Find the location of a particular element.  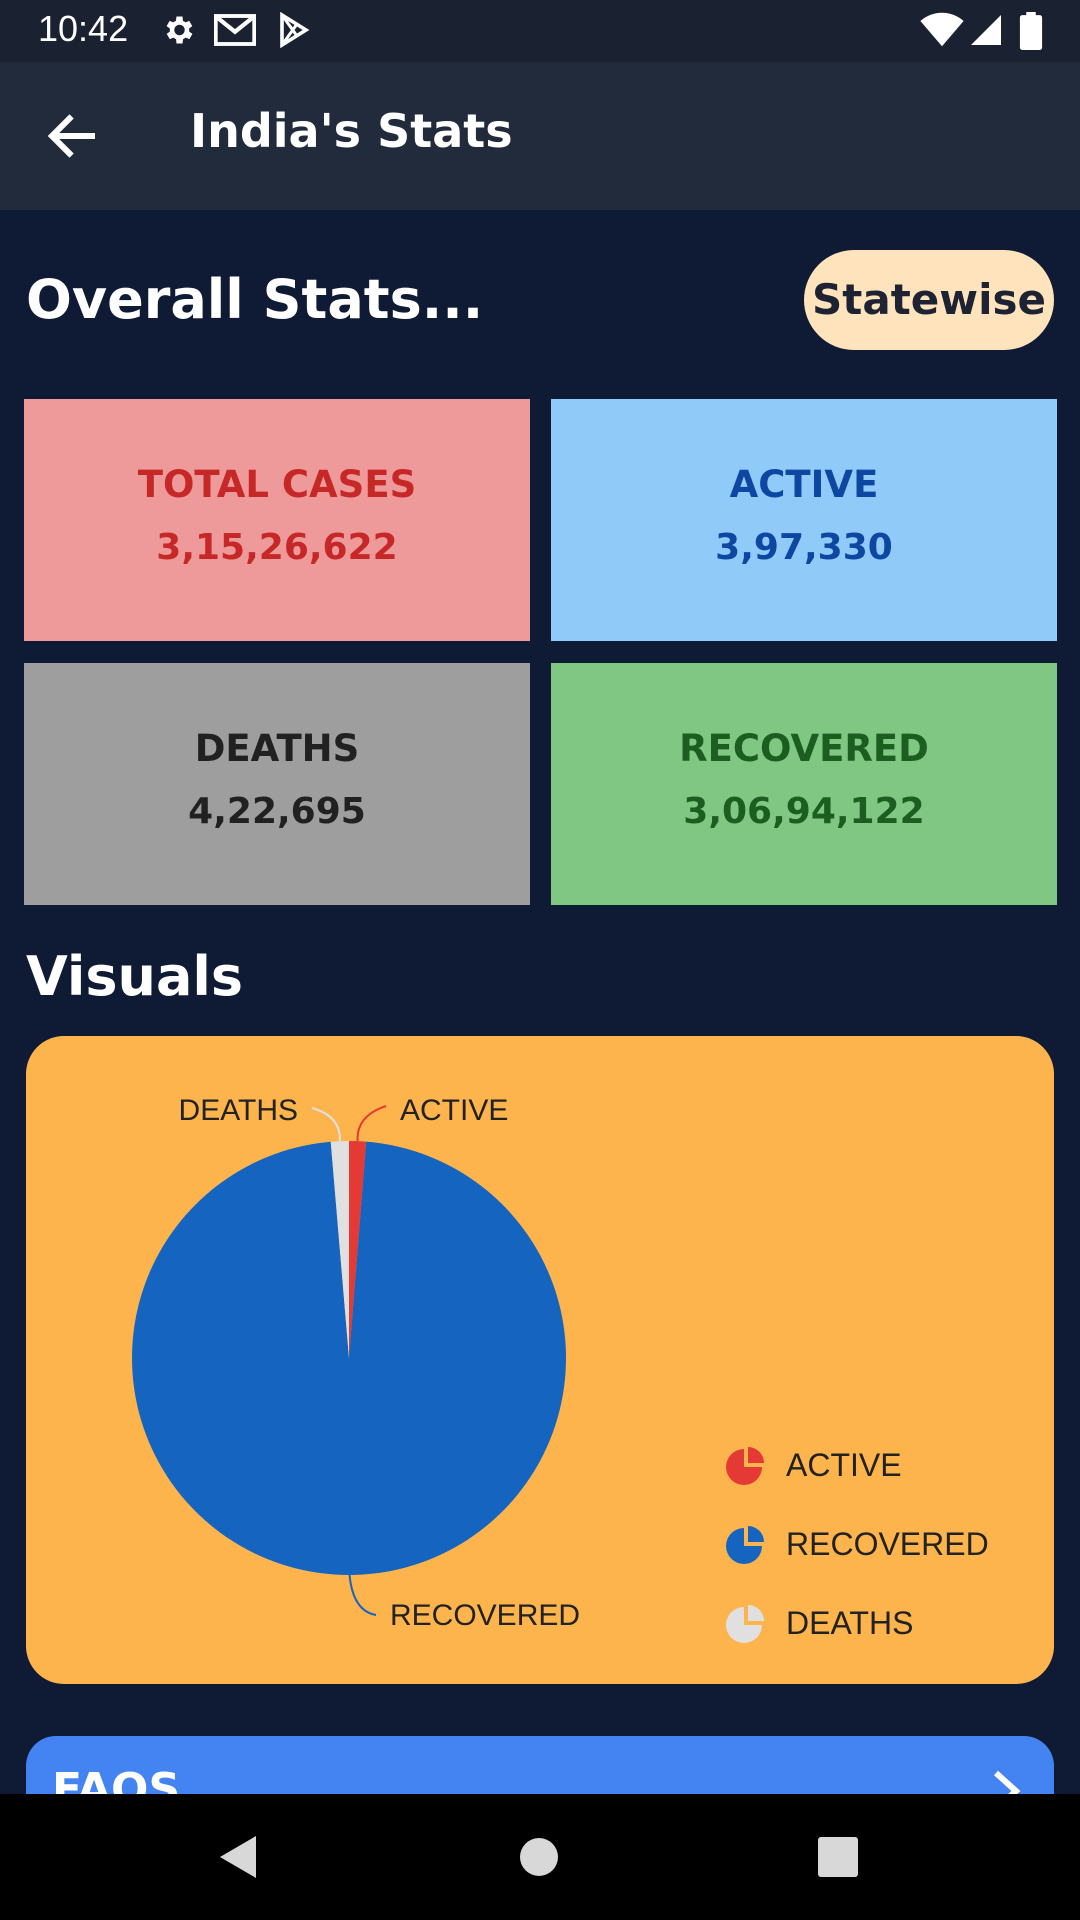

battery-icon is located at coordinates (1031, 31).